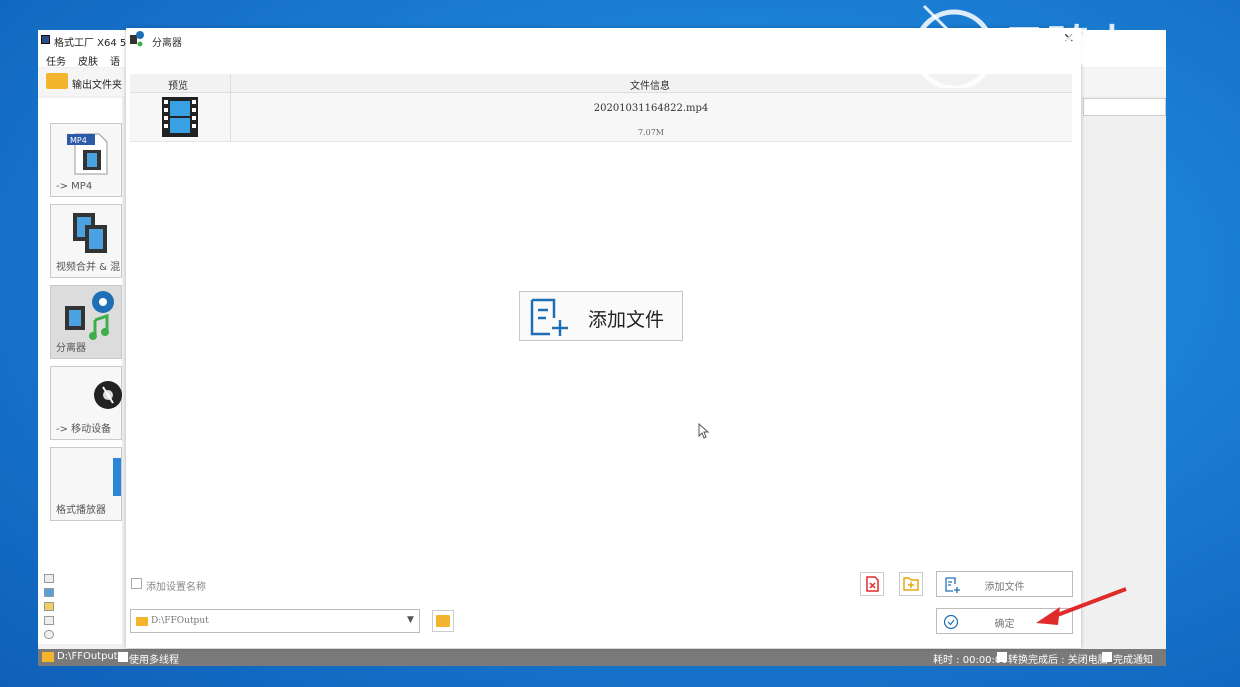 The width and height of the screenshot is (1240, 687). Describe the element at coordinates (180, 621) in the screenshot. I see `output-path-value: D:\FFOutput` at that location.